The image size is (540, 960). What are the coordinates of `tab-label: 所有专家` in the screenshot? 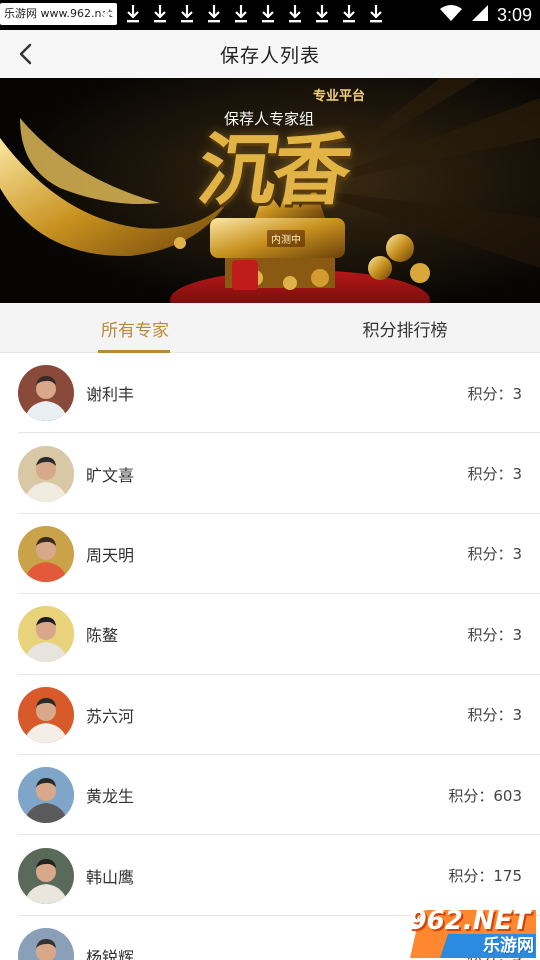 It's located at (135, 330).